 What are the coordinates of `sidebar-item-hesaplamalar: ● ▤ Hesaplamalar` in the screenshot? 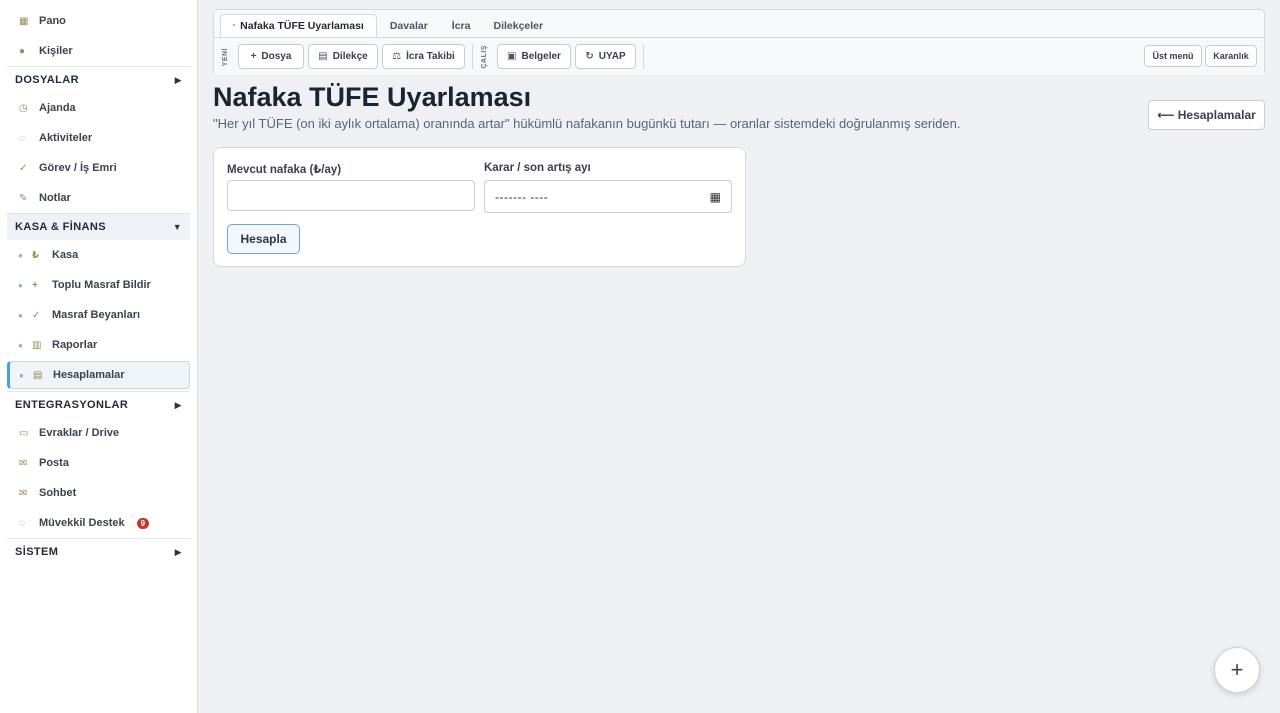 It's located at (98, 375).